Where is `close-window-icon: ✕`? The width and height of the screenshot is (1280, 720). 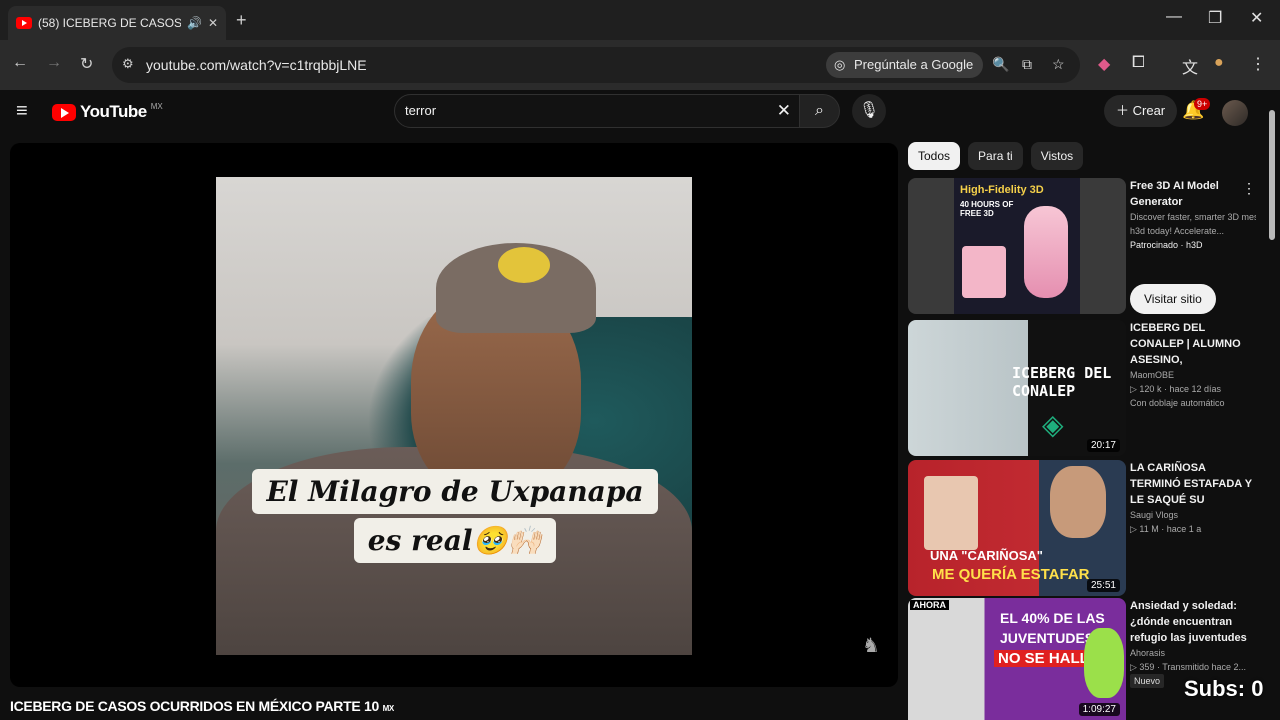
close-window-icon: ✕ is located at coordinates (1256, 18).